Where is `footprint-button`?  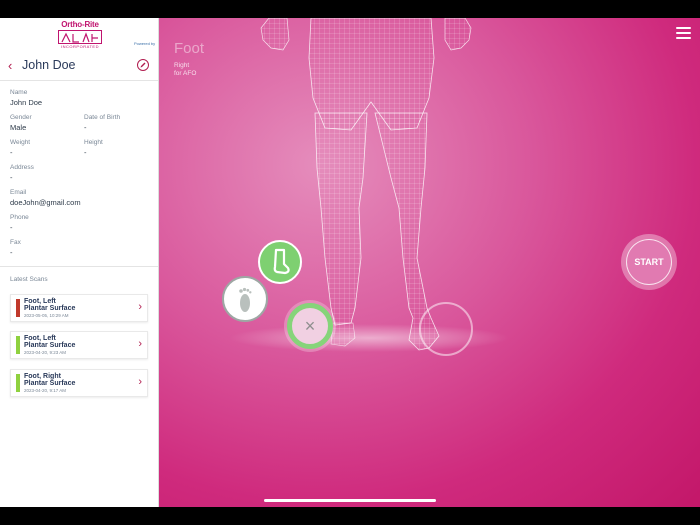
footprint-button is located at coordinates (245, 299).